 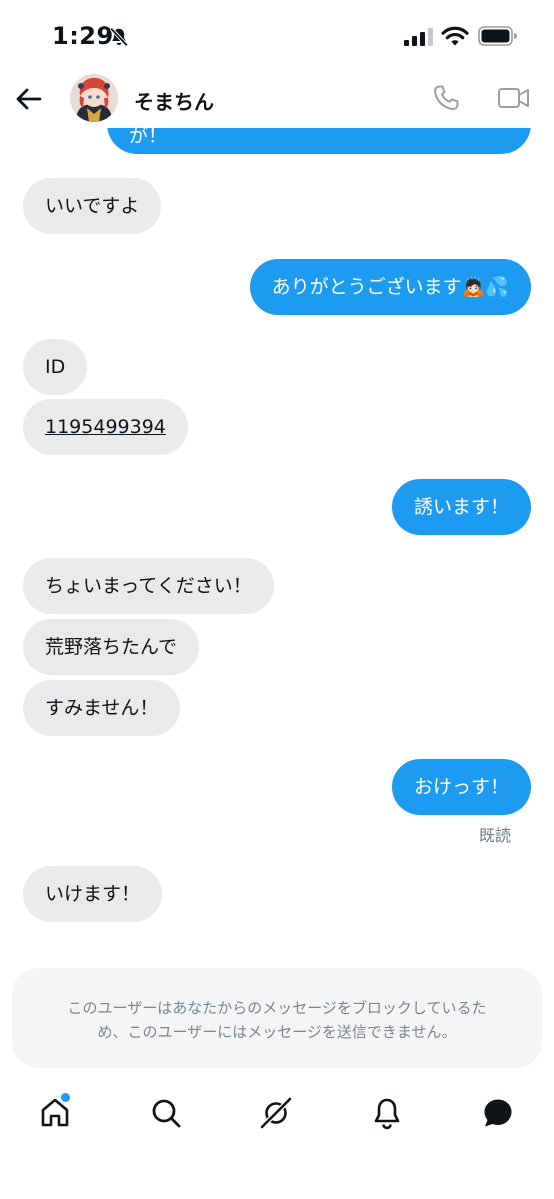 I want to click on message-bubble-received: いけます！, so click(x=93, y=894).